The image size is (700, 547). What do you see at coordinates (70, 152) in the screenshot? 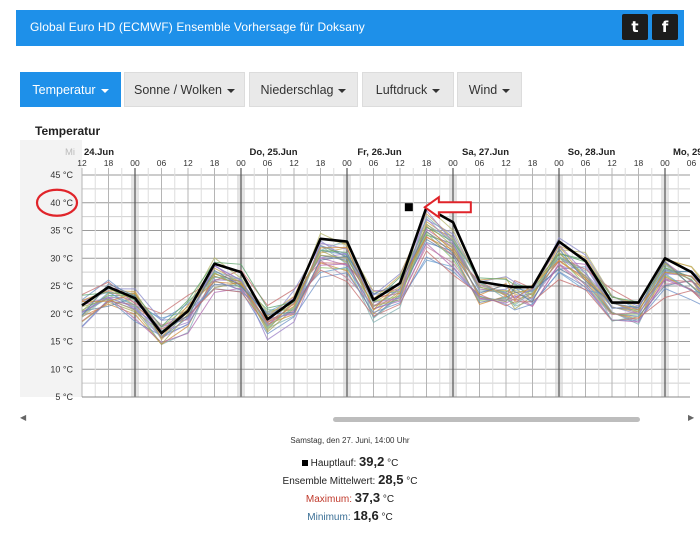
I see `day-label: Mi` at bounding box center [70, 152].